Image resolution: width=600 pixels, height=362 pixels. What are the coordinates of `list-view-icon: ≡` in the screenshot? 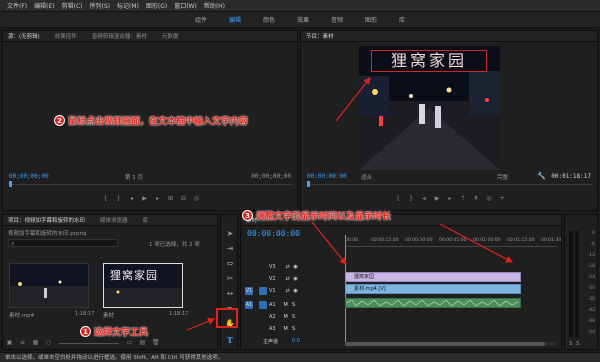 It's located at (22, 343).